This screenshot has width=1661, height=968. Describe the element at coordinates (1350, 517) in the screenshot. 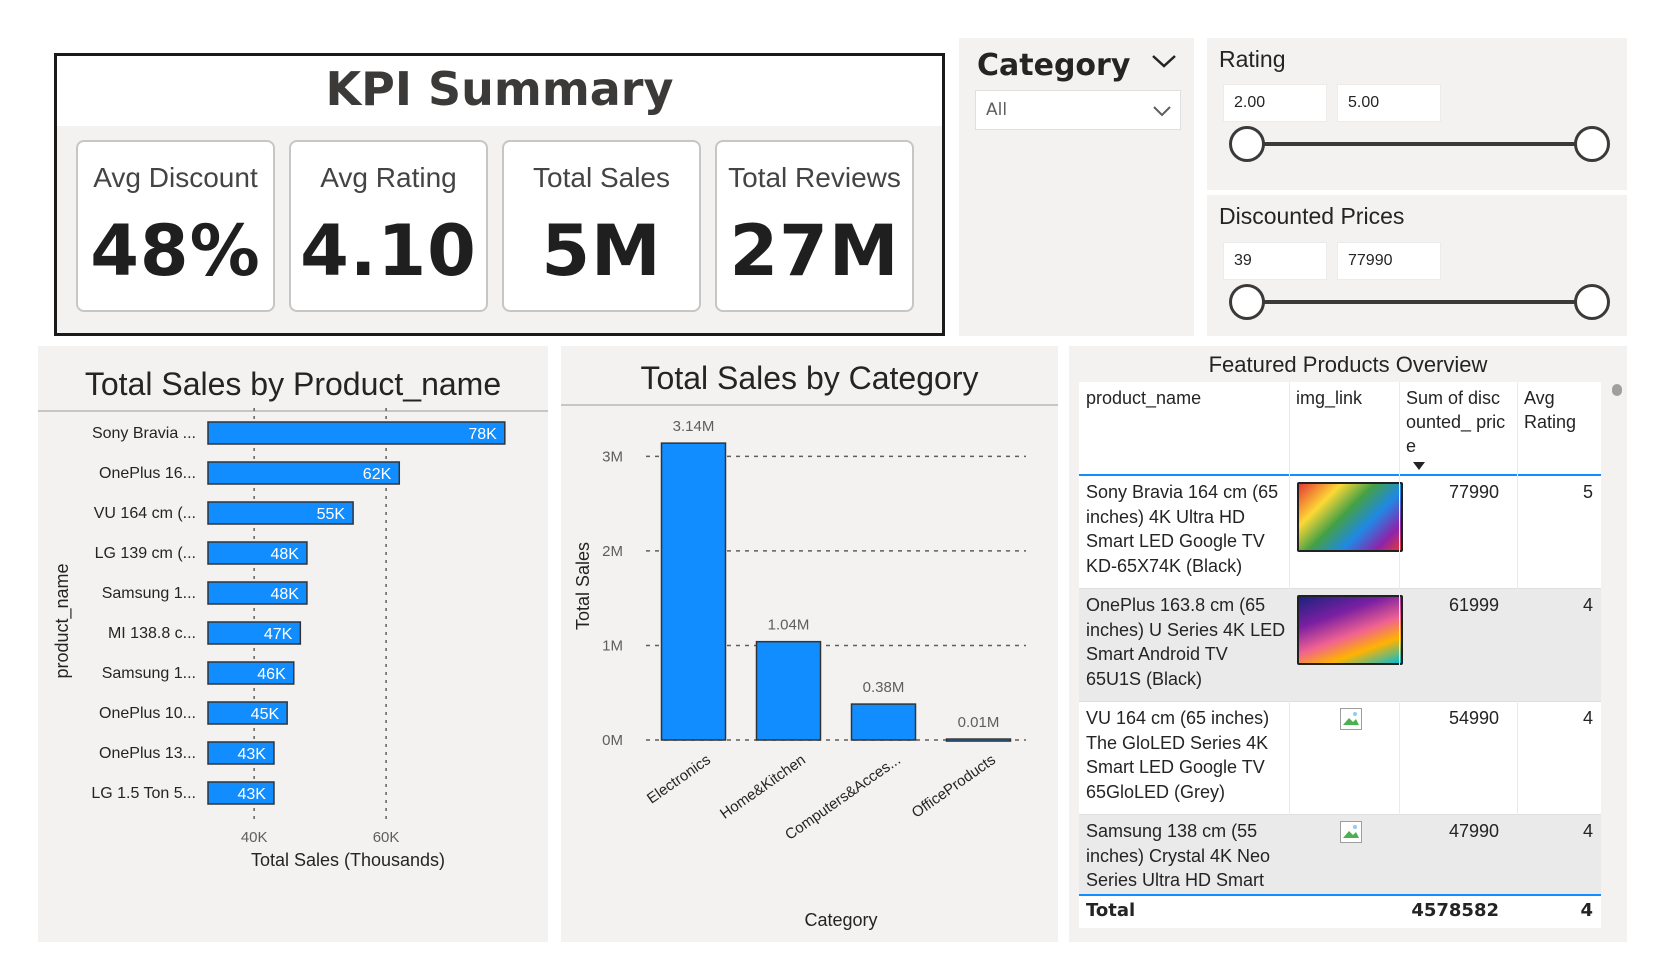

I see `tv-umbrellas-thumbnail` at that location.